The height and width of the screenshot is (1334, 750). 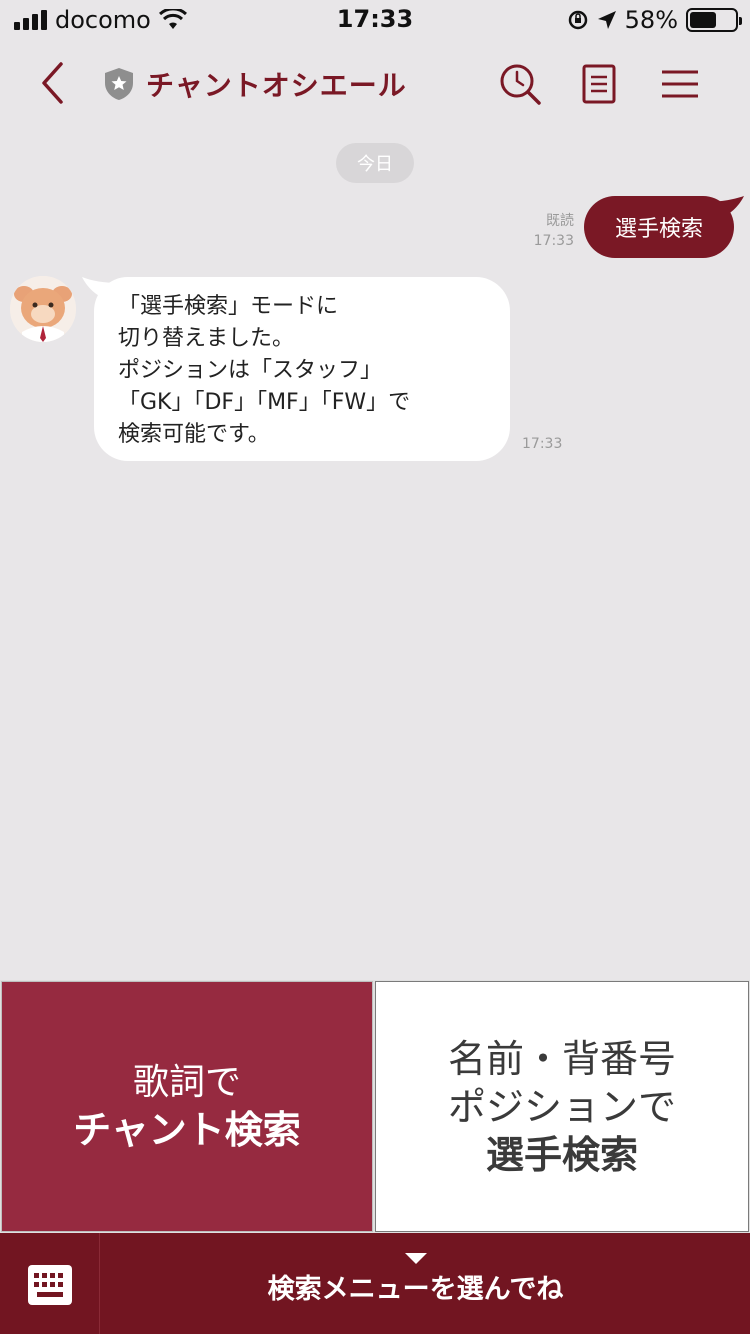 What do you see at coordinates (194, 434) in the screenshot?
I see `message-line: 検索可能です。` at bounding box center [194, 434].